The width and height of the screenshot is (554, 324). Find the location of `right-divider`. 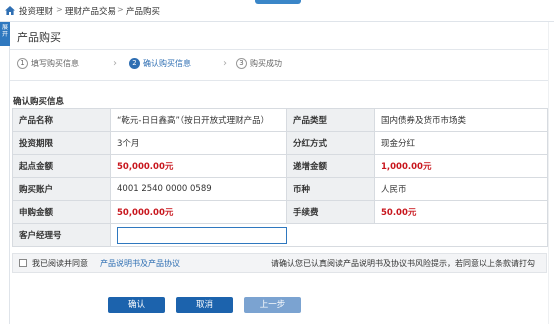

right-divider is located at coordinates (548, 173).